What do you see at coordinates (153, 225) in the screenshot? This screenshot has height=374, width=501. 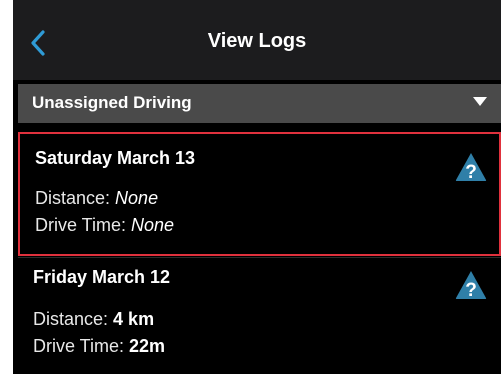 I see `drive-time-value: None` at bounding box center [153, 225].